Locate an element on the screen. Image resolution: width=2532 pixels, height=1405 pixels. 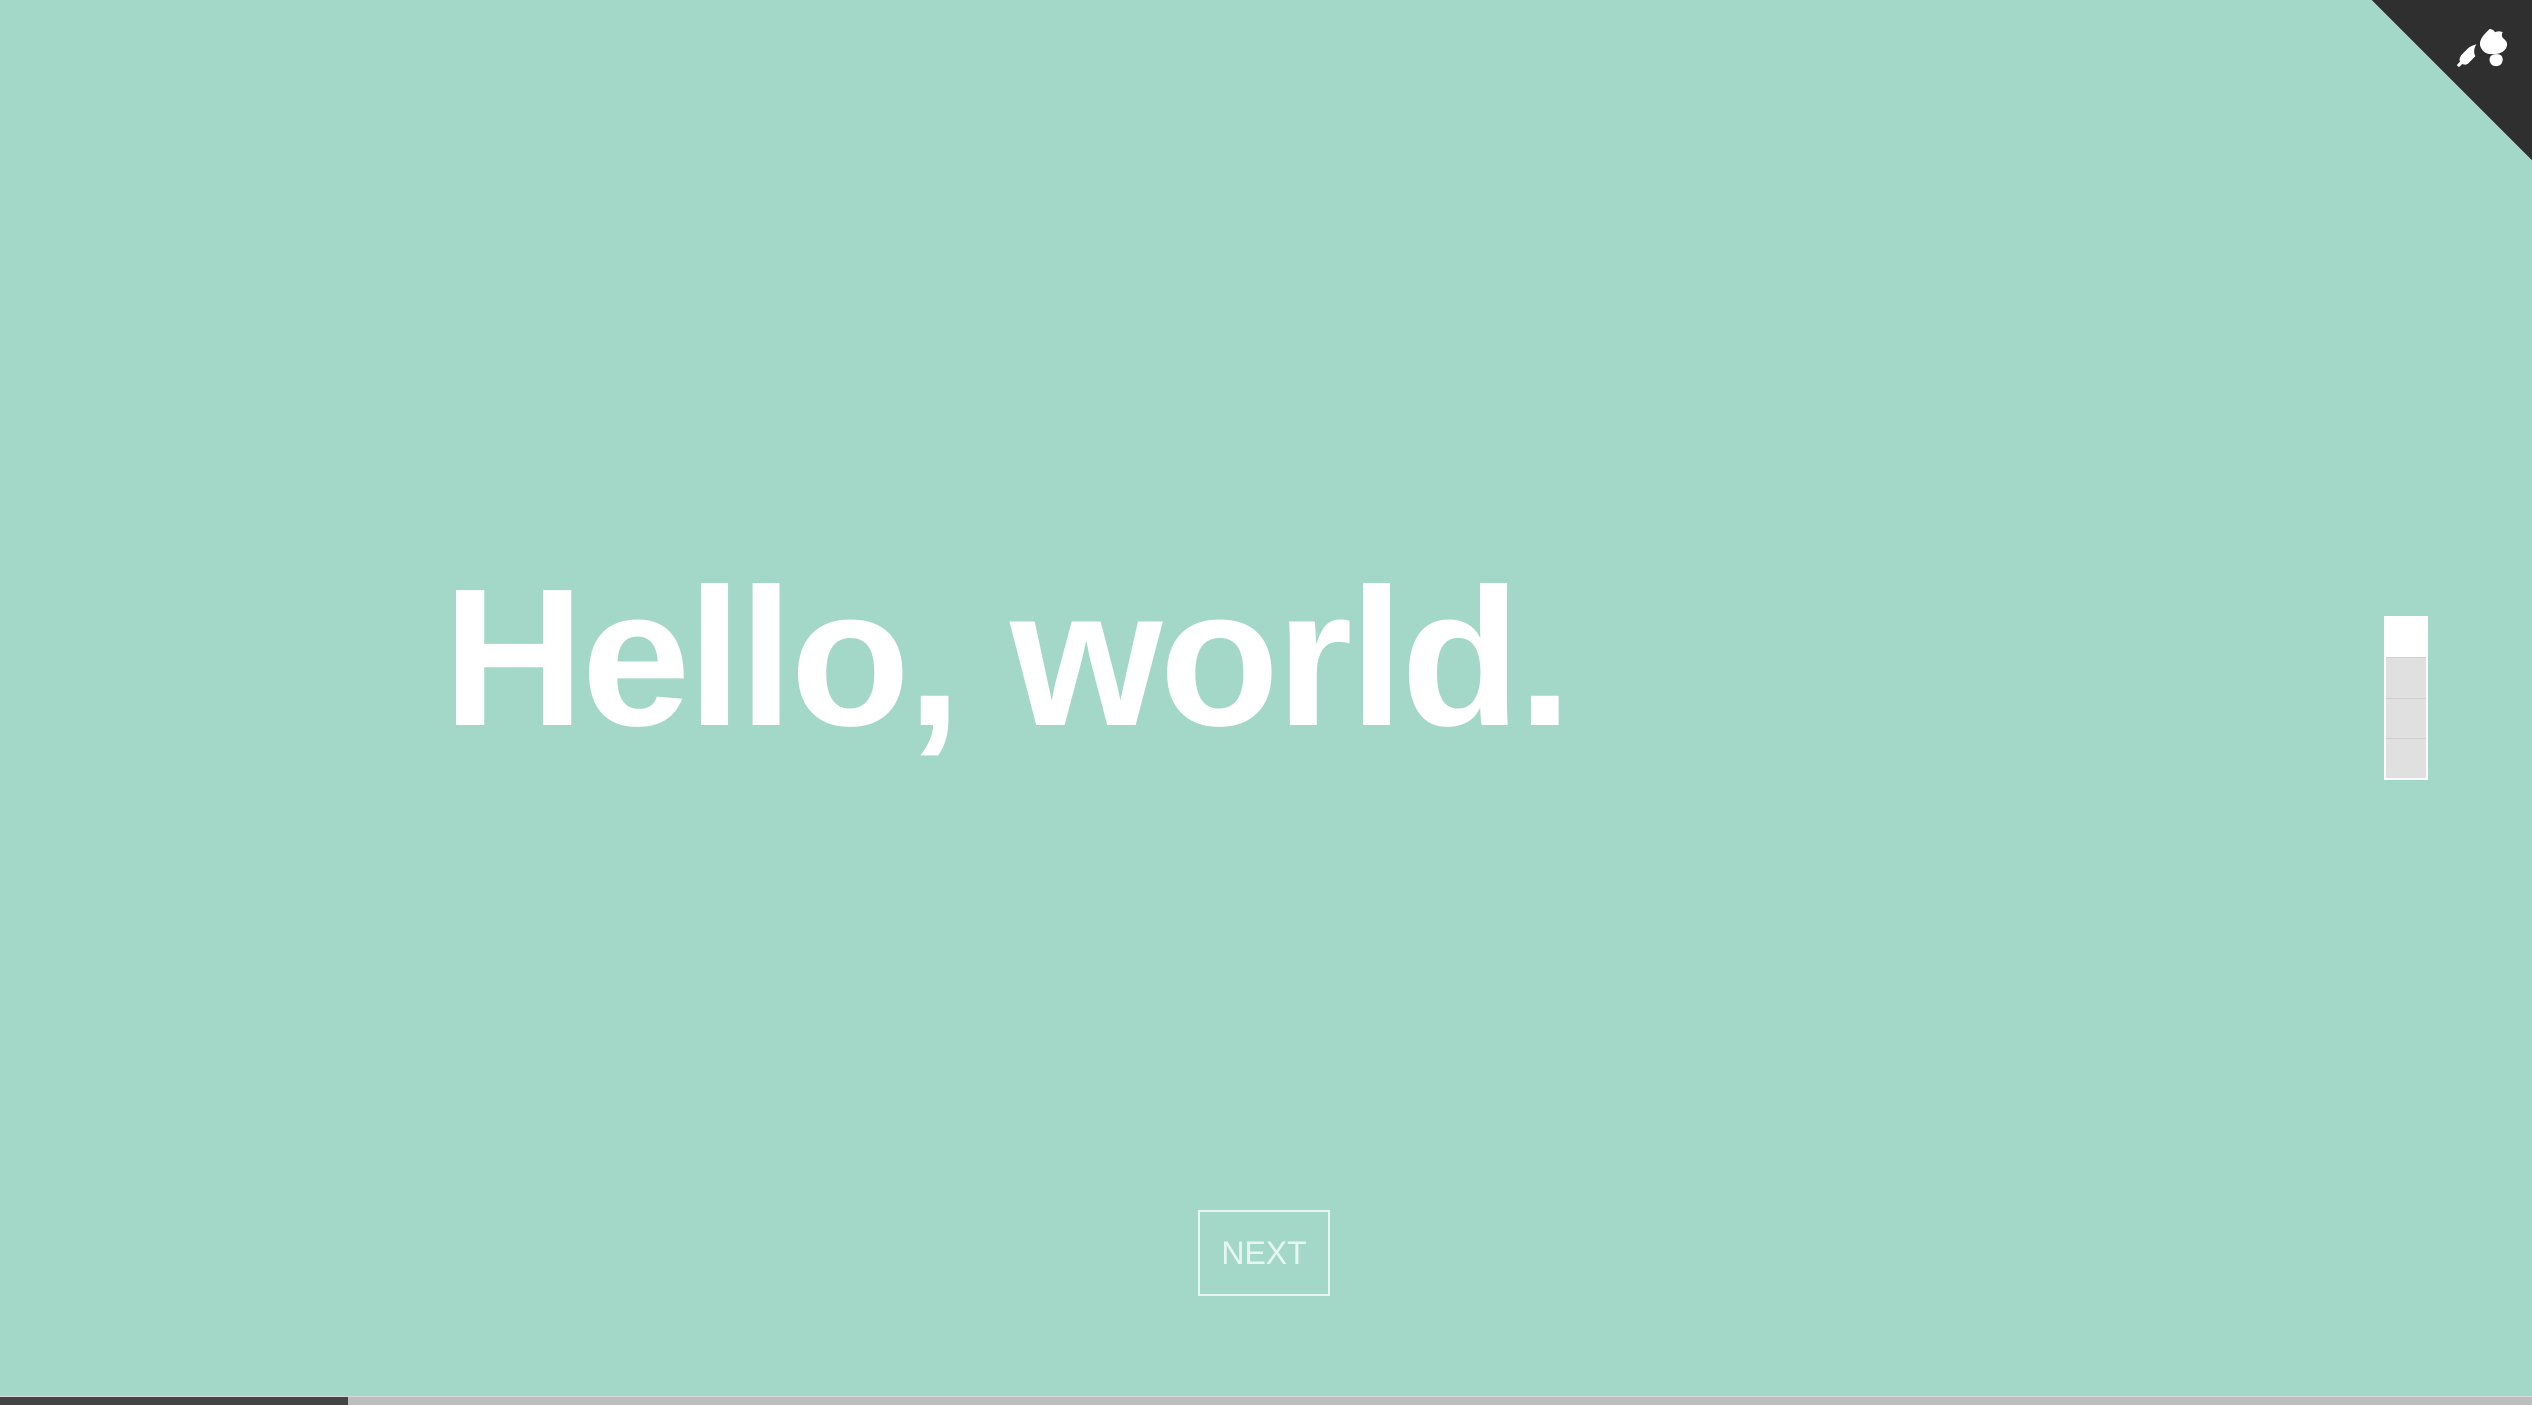
corner-link is located at coordinates (2452, 80).